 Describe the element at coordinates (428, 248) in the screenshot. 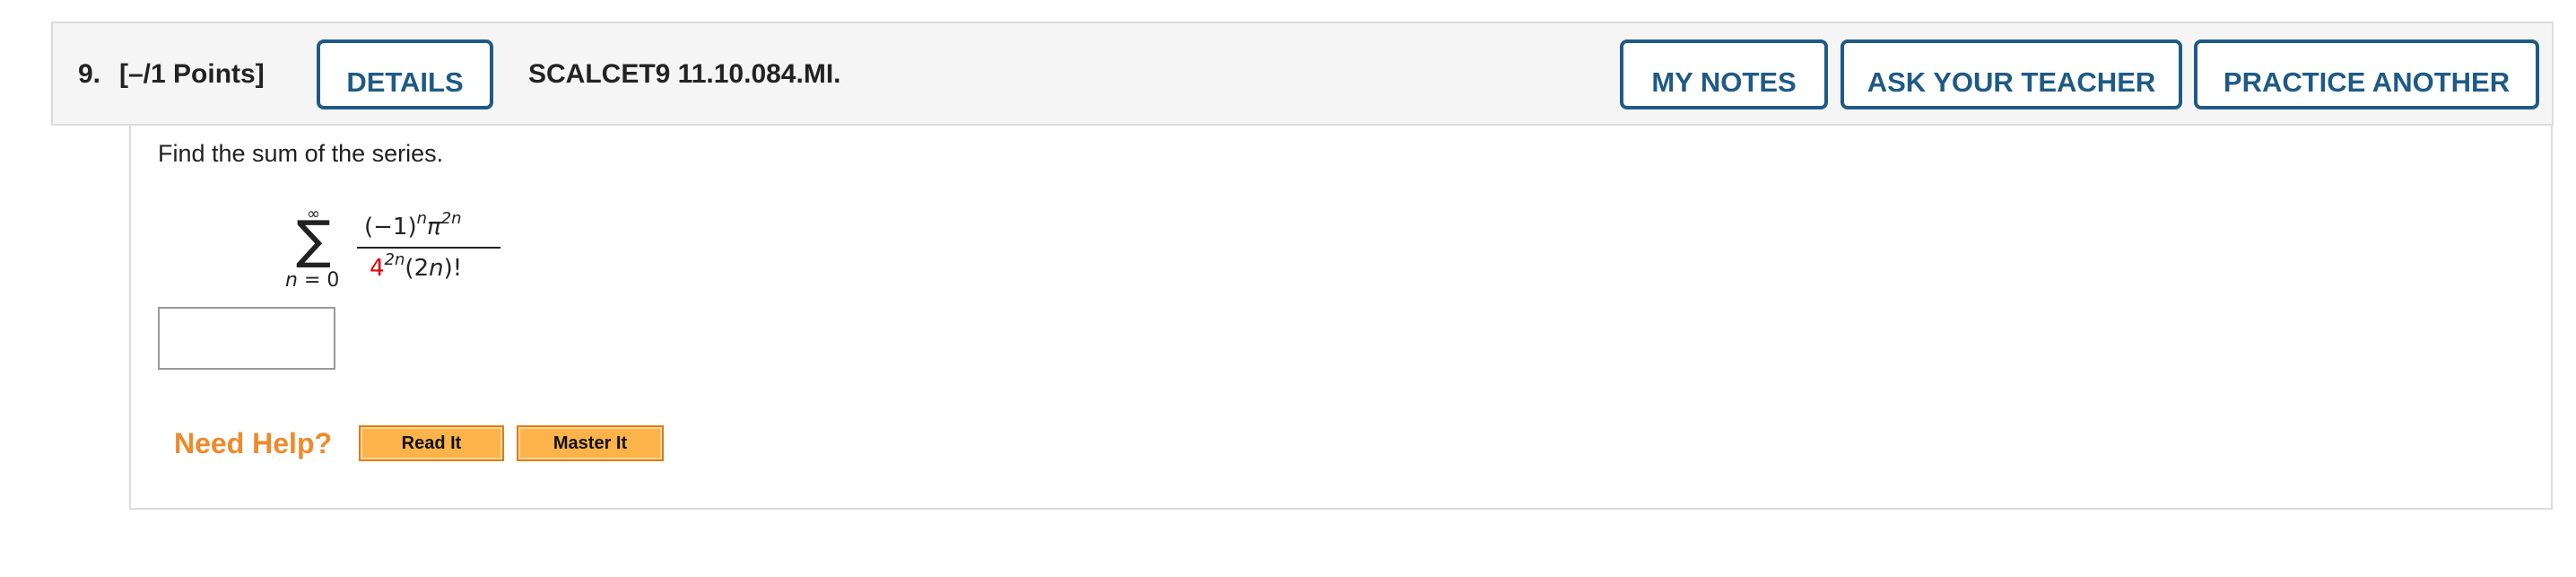

I see `fraction-bar` at that location.